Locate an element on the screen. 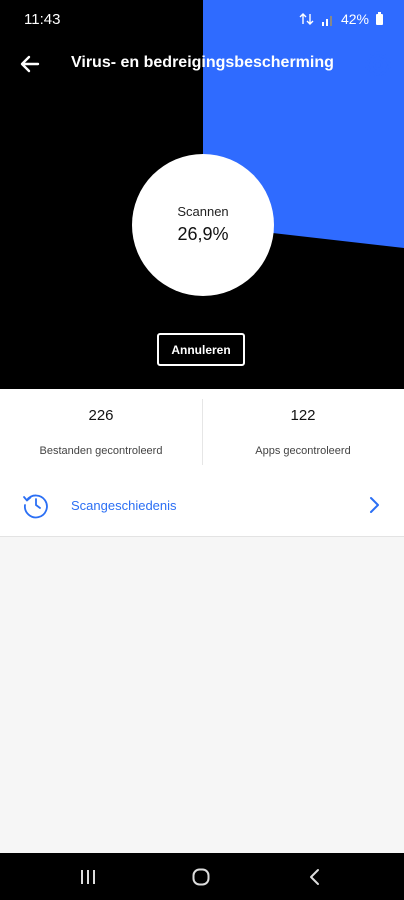 This screenshot has height=900, width=404. chevron-right-icon is located at coordinates (374, 505).